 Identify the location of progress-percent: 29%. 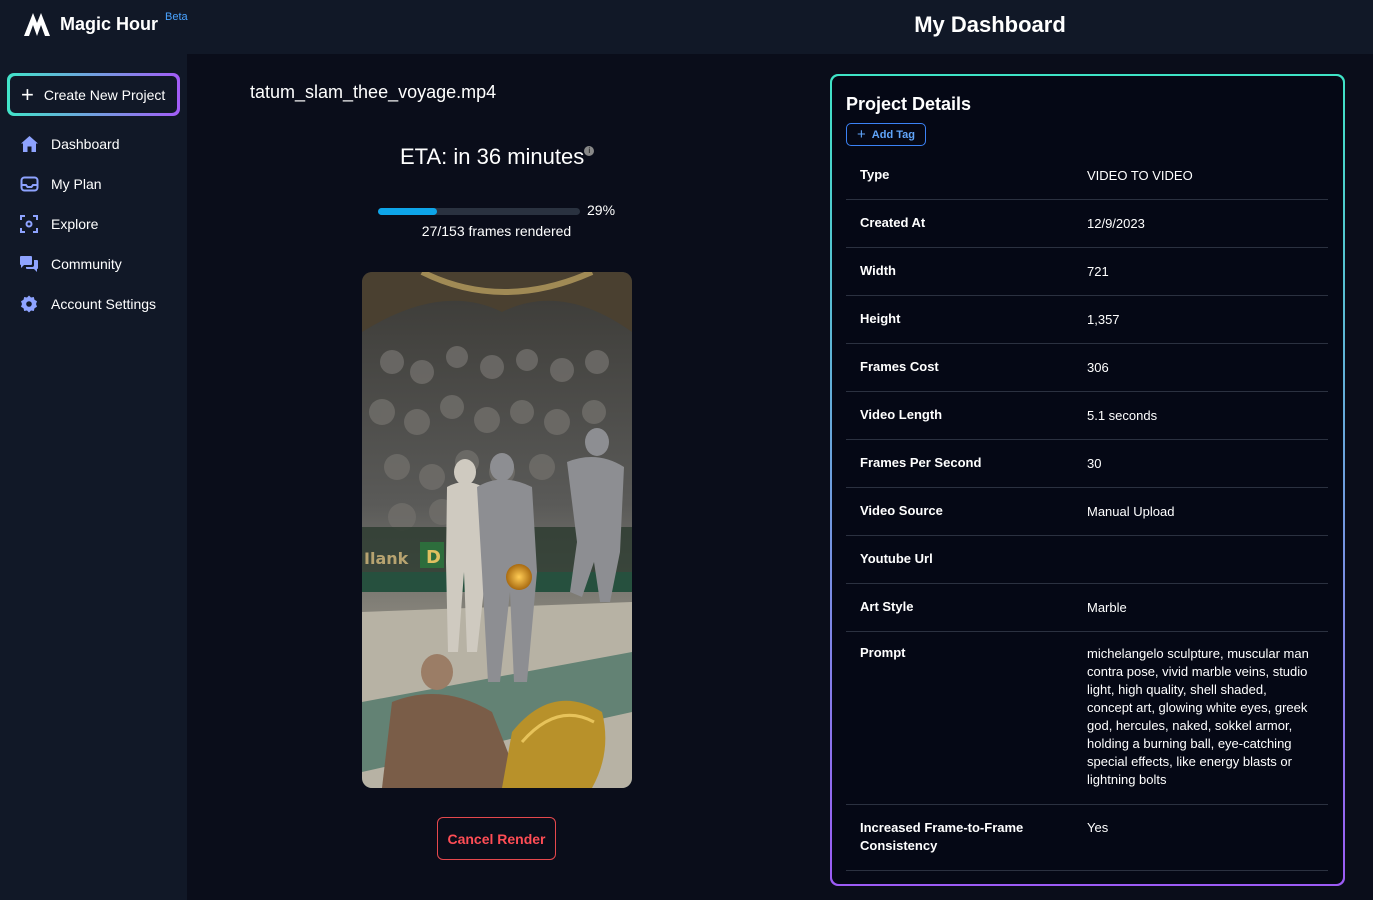
(601, 210).